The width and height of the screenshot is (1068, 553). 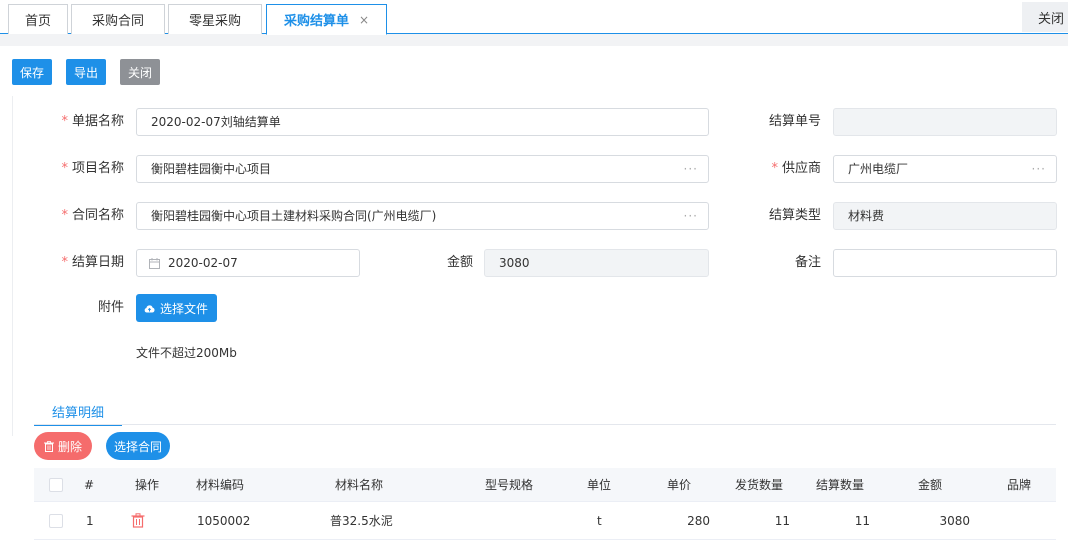 I want to click on col-spec: 型号规格, so click(x=509, y=485).